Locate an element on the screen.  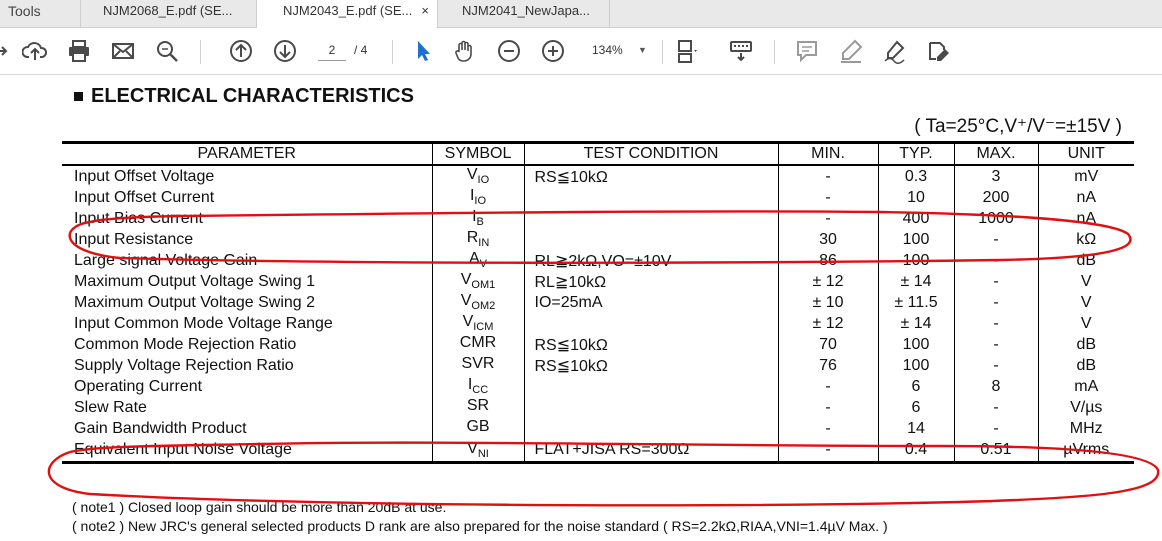
previous-page-icon is located at coordinates (241, 51).